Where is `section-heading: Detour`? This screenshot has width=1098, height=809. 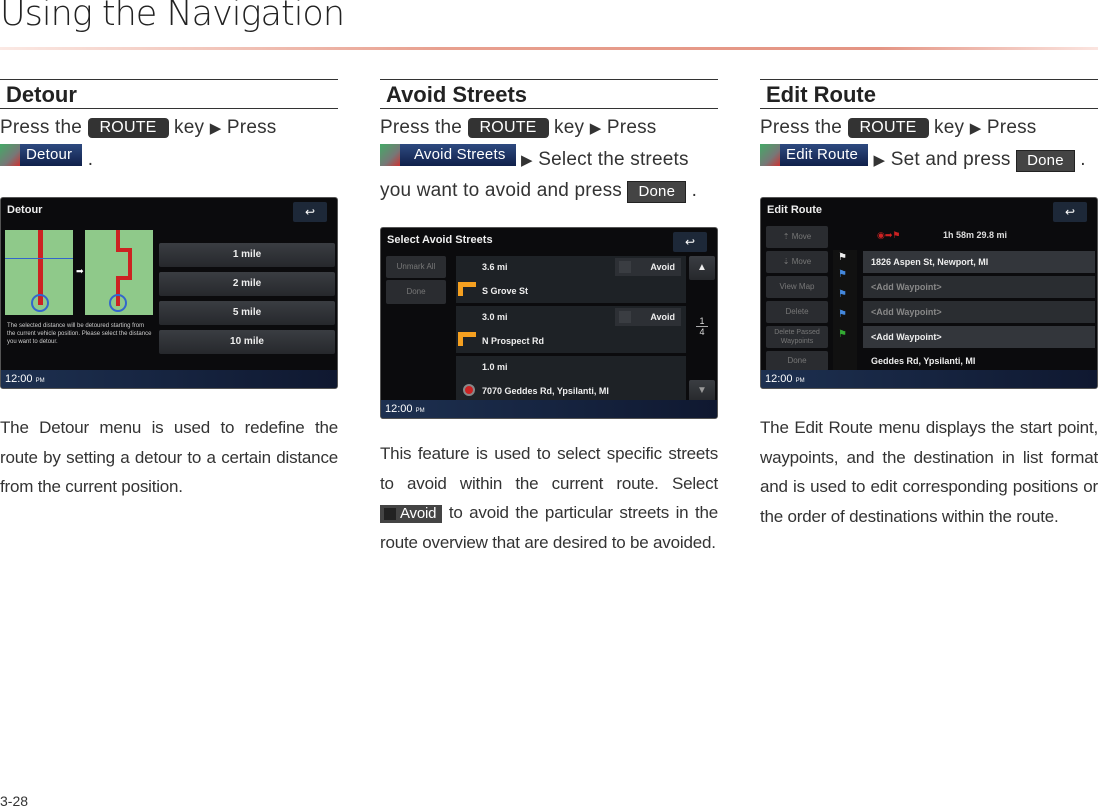
section-heading: Detour is located at coordinates (169, 94).